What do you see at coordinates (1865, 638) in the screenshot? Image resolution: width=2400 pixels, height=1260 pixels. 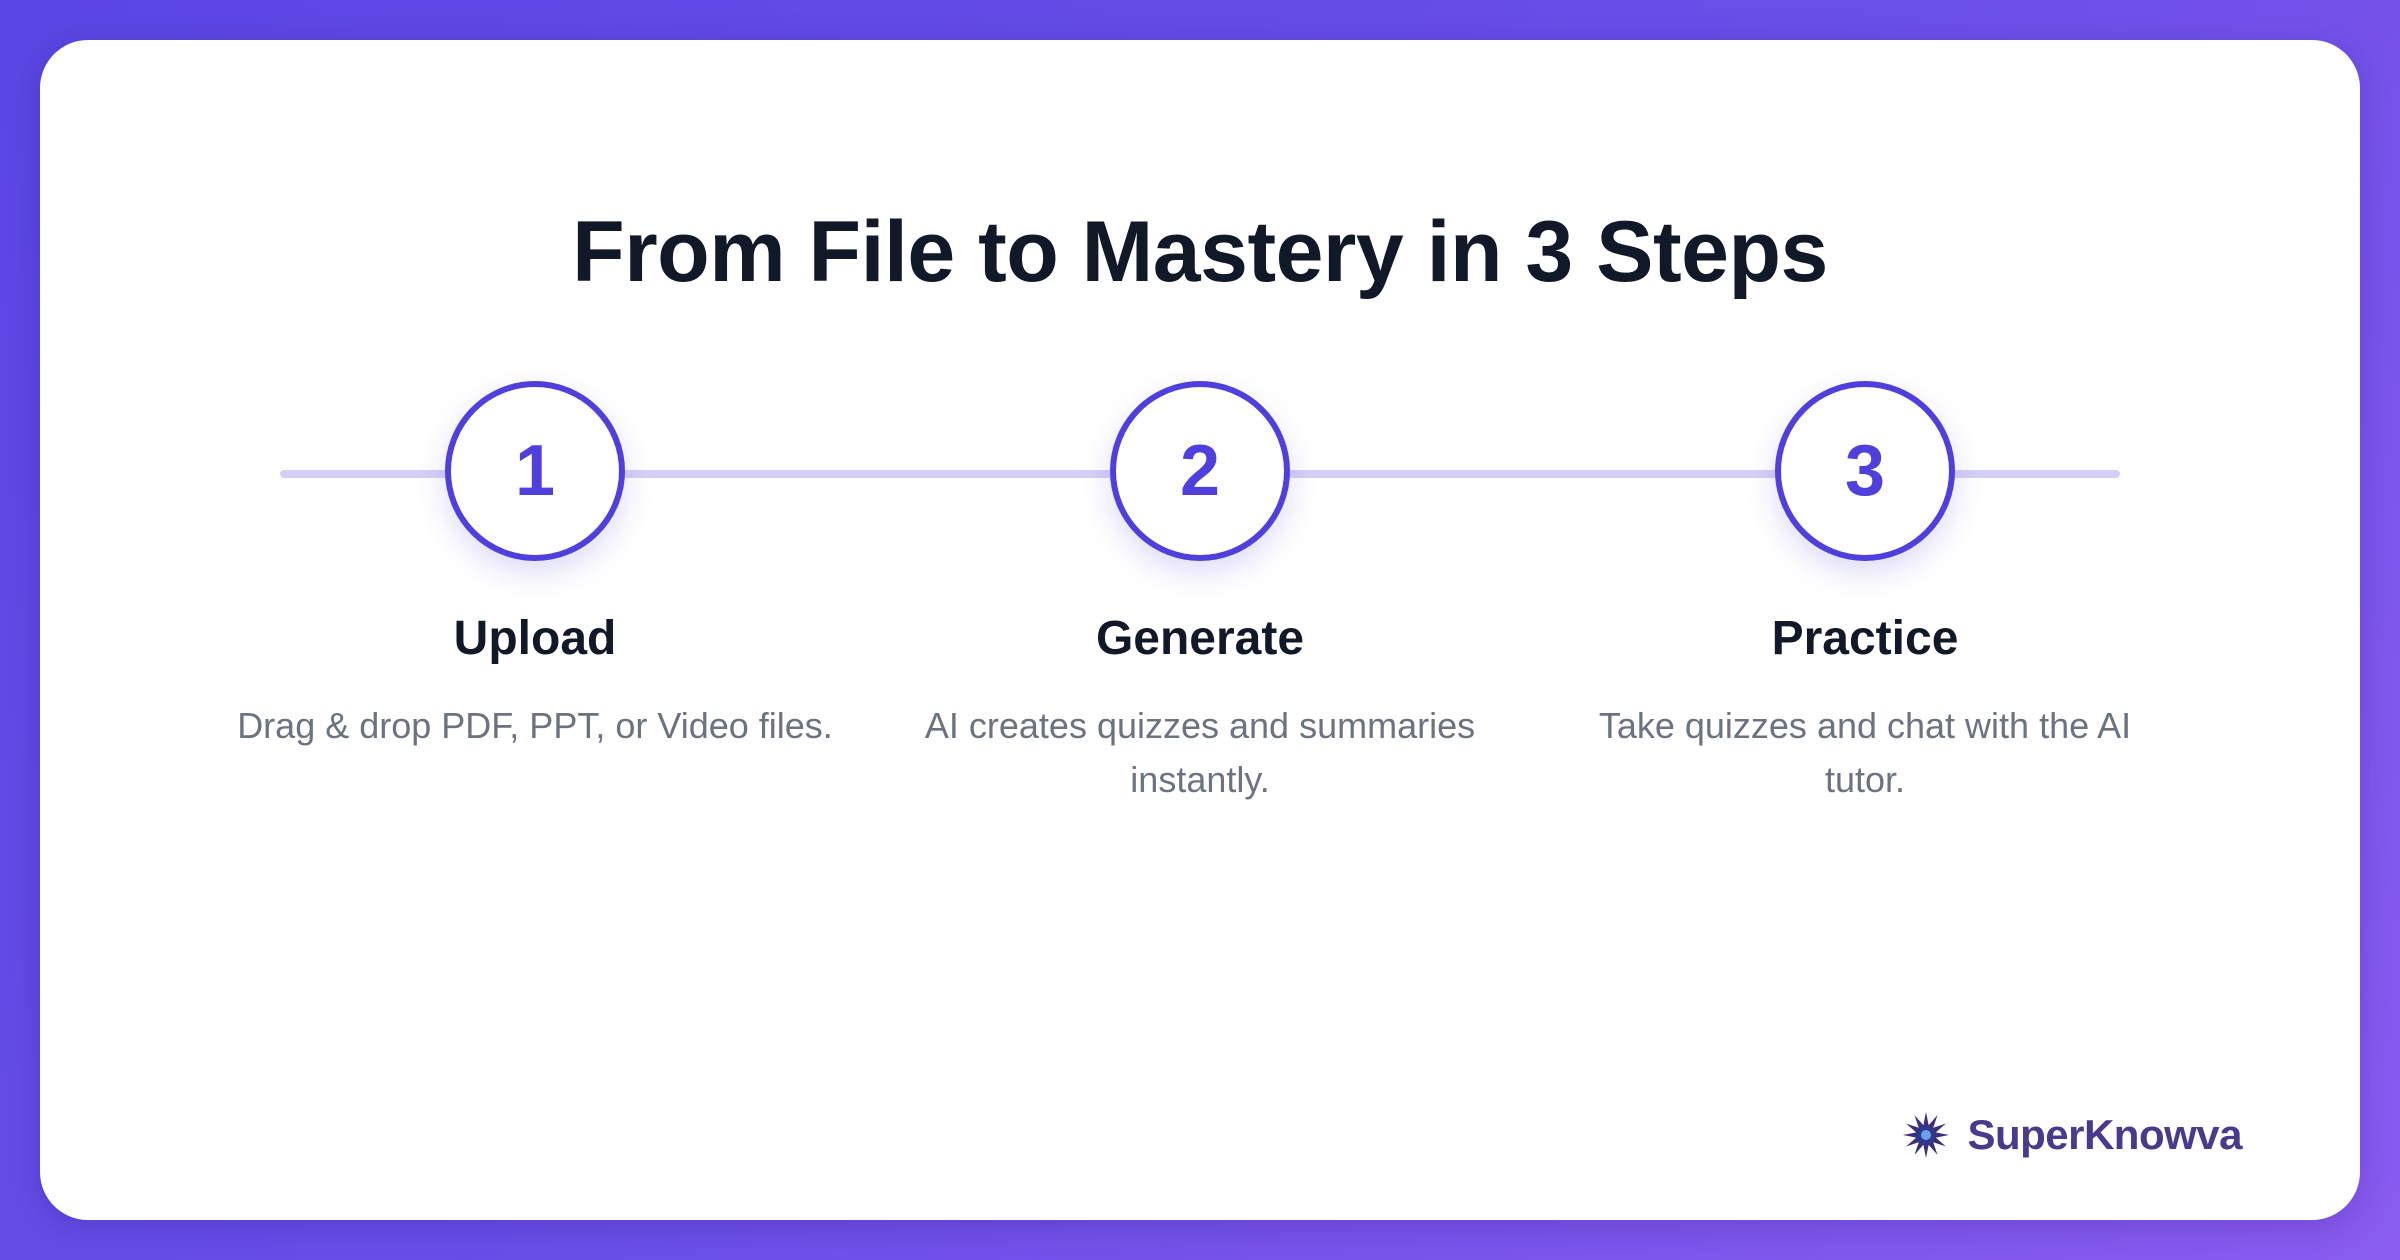 I see `step-title: Practice` at bounding box center [1865, 638].